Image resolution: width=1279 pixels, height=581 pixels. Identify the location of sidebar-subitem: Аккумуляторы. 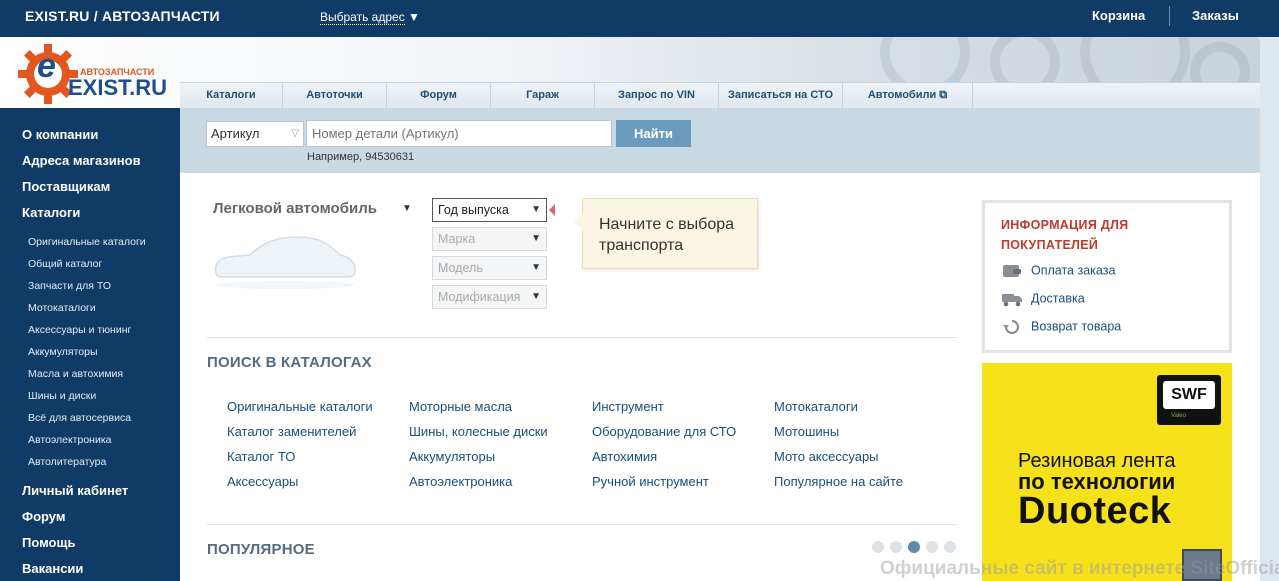
(63, 352).